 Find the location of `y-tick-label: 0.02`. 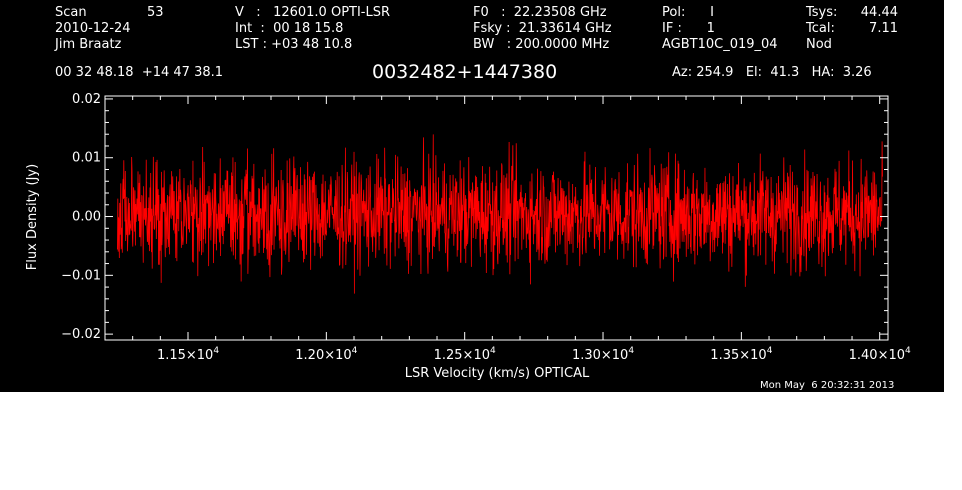

y-tick-label: 0.02 is located at coordinates (86, 99).